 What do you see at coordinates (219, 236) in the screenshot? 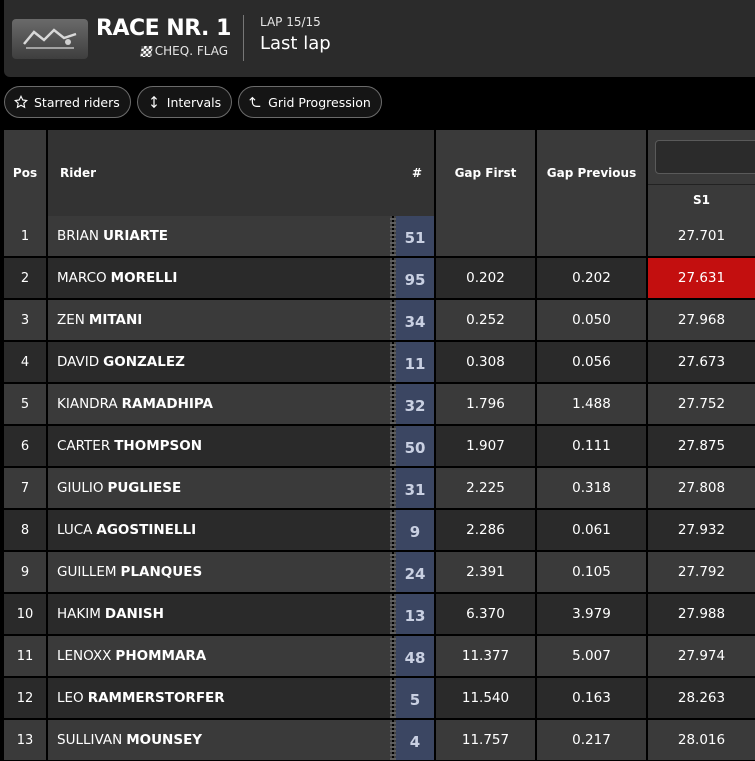
I see `rider-name-cell: BRIAN URIARTE` at bounding box center [219, 236].